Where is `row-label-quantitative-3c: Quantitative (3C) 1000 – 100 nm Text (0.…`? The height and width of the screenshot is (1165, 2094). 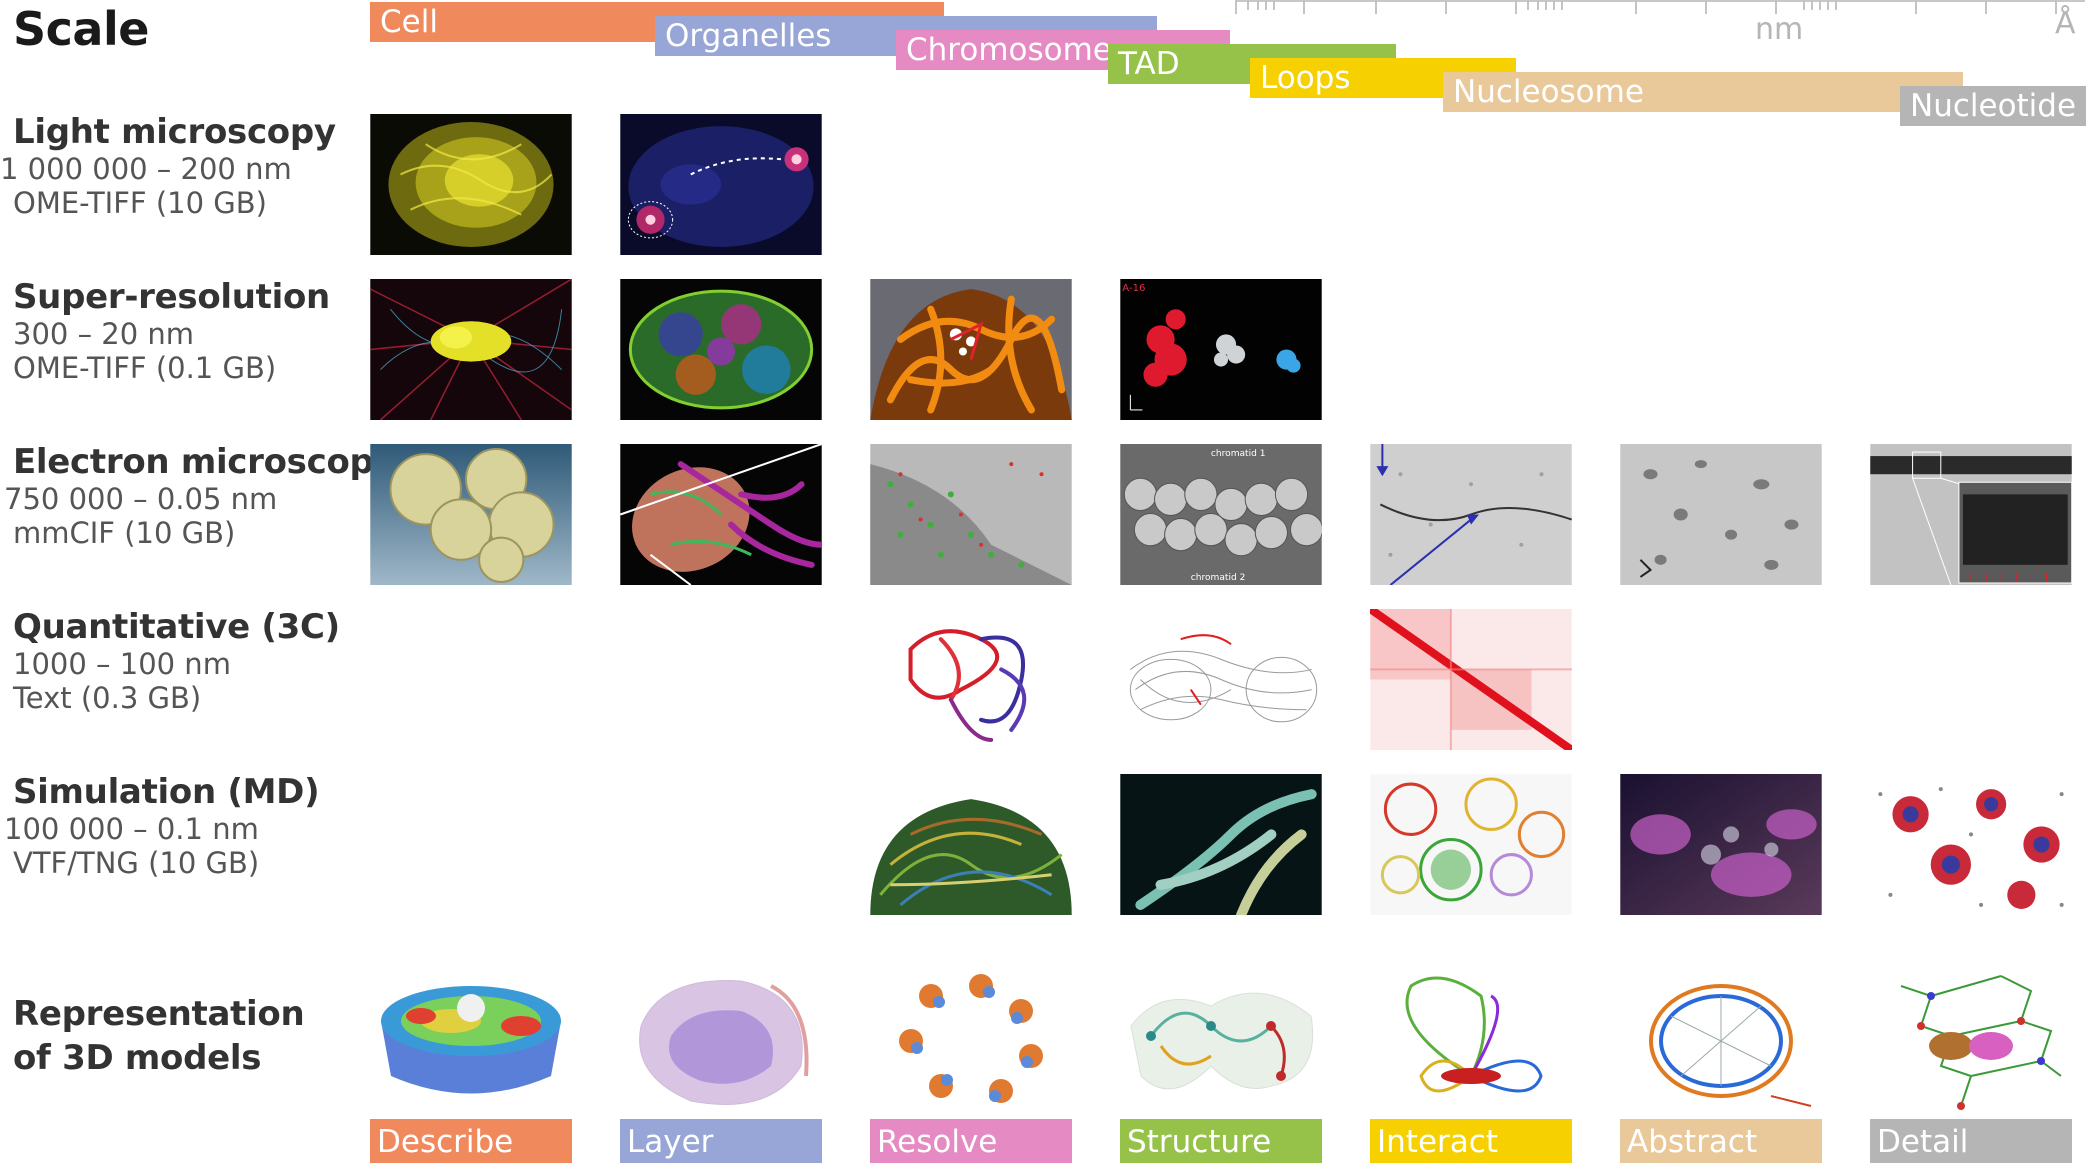
row-label-quantitative-3c: Quantitative (3C) 1000 – 100 nm Text (0.… is located at coordinates (176, 661).